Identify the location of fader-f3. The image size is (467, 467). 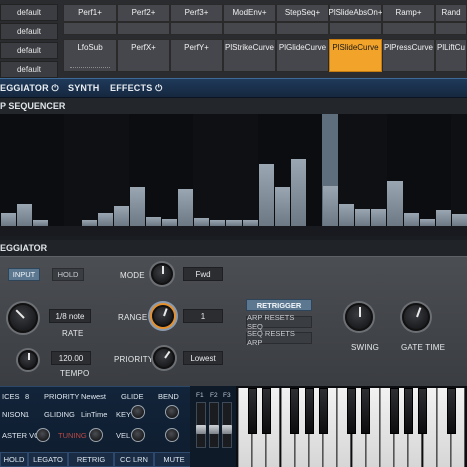
(227, 425).